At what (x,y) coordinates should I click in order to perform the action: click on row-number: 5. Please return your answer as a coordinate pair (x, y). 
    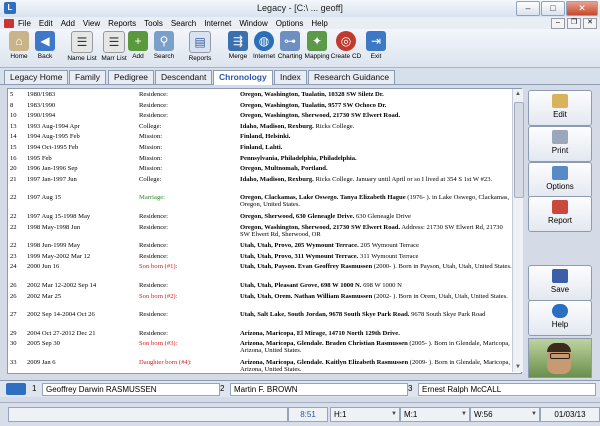
    Looking at the image, I should click on (12, 94).